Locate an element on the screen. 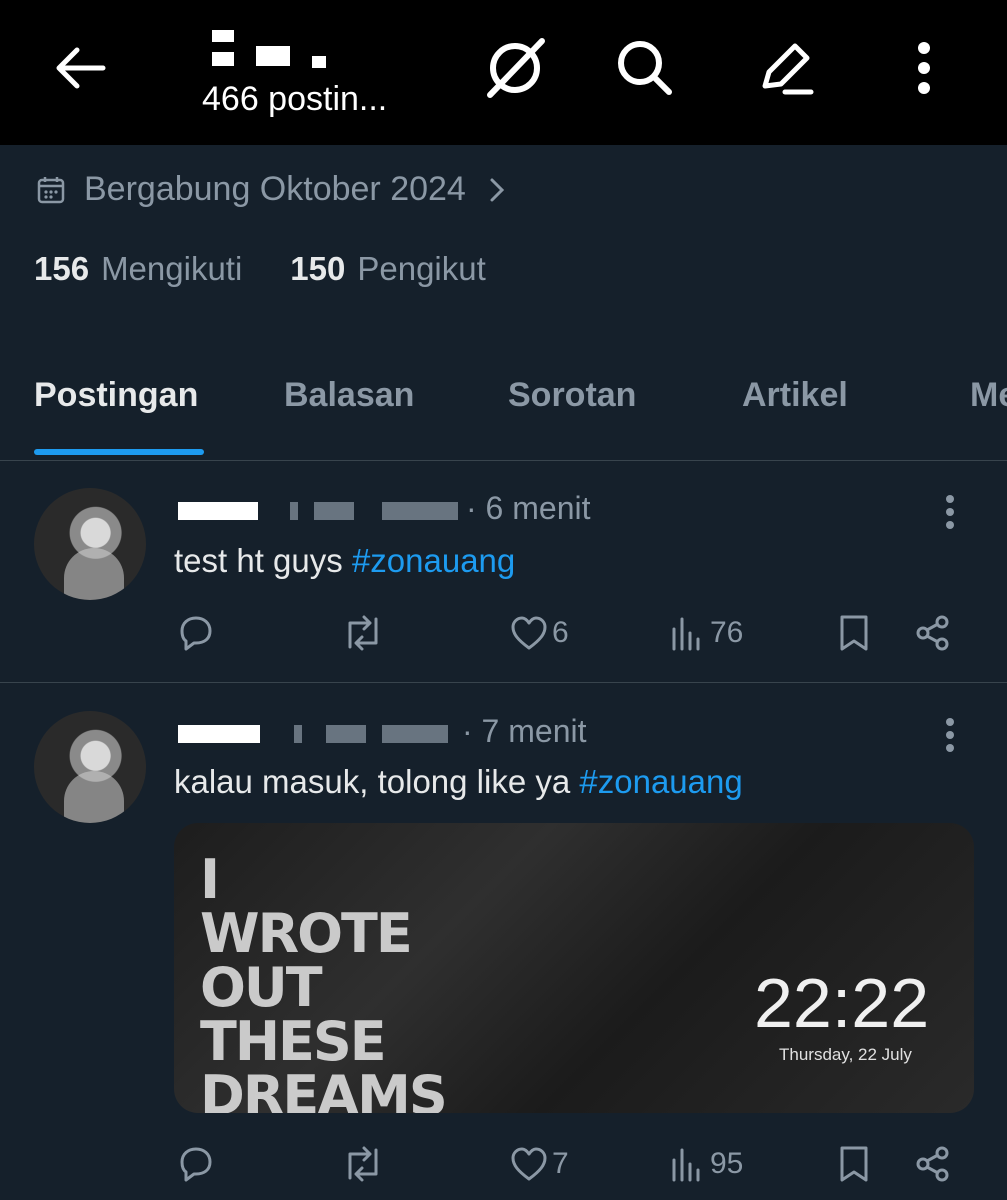 This screenshot has height=1200, width=1007. joined-date: Bergabung Oktober 2024 is located at coordinates (271, 189).